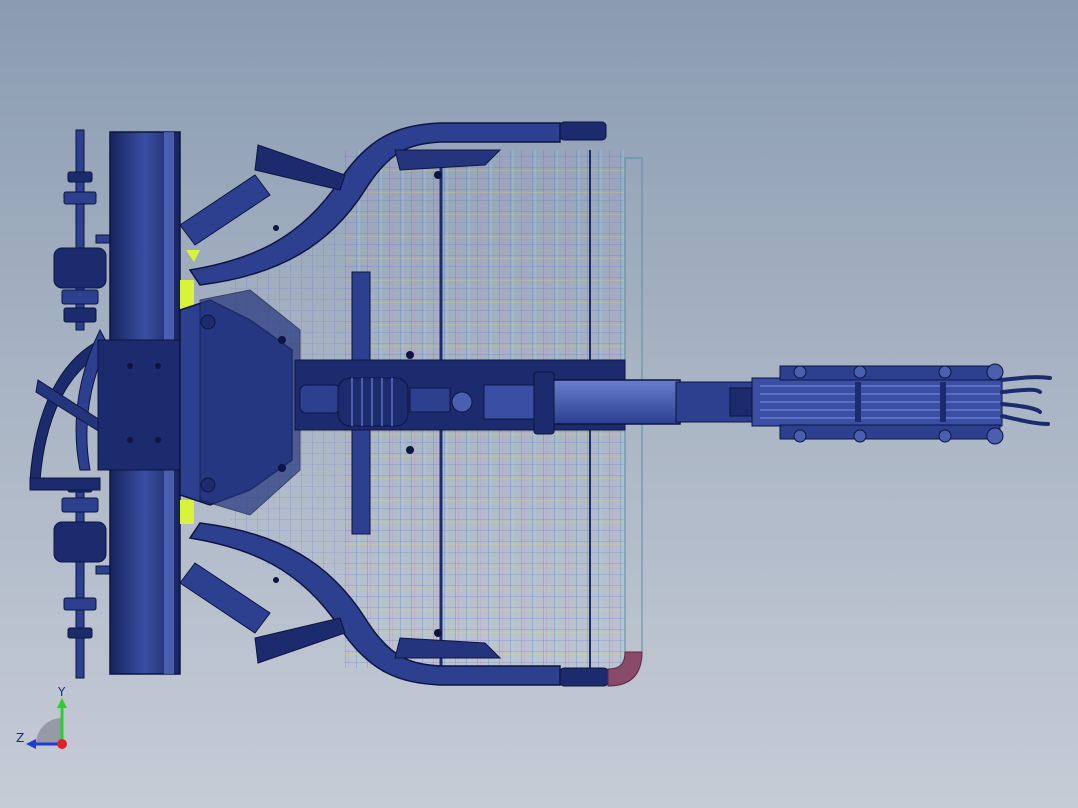  Describe the element at coordinates (20, 738) in the screenshot. I see `z-axis-label: Z` at that location.